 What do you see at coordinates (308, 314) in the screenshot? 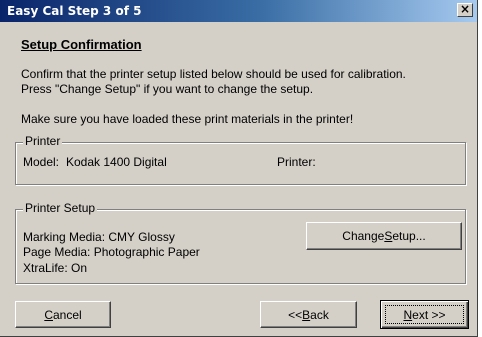
I see `back-button: << Back` at bounding box center [308, 314].